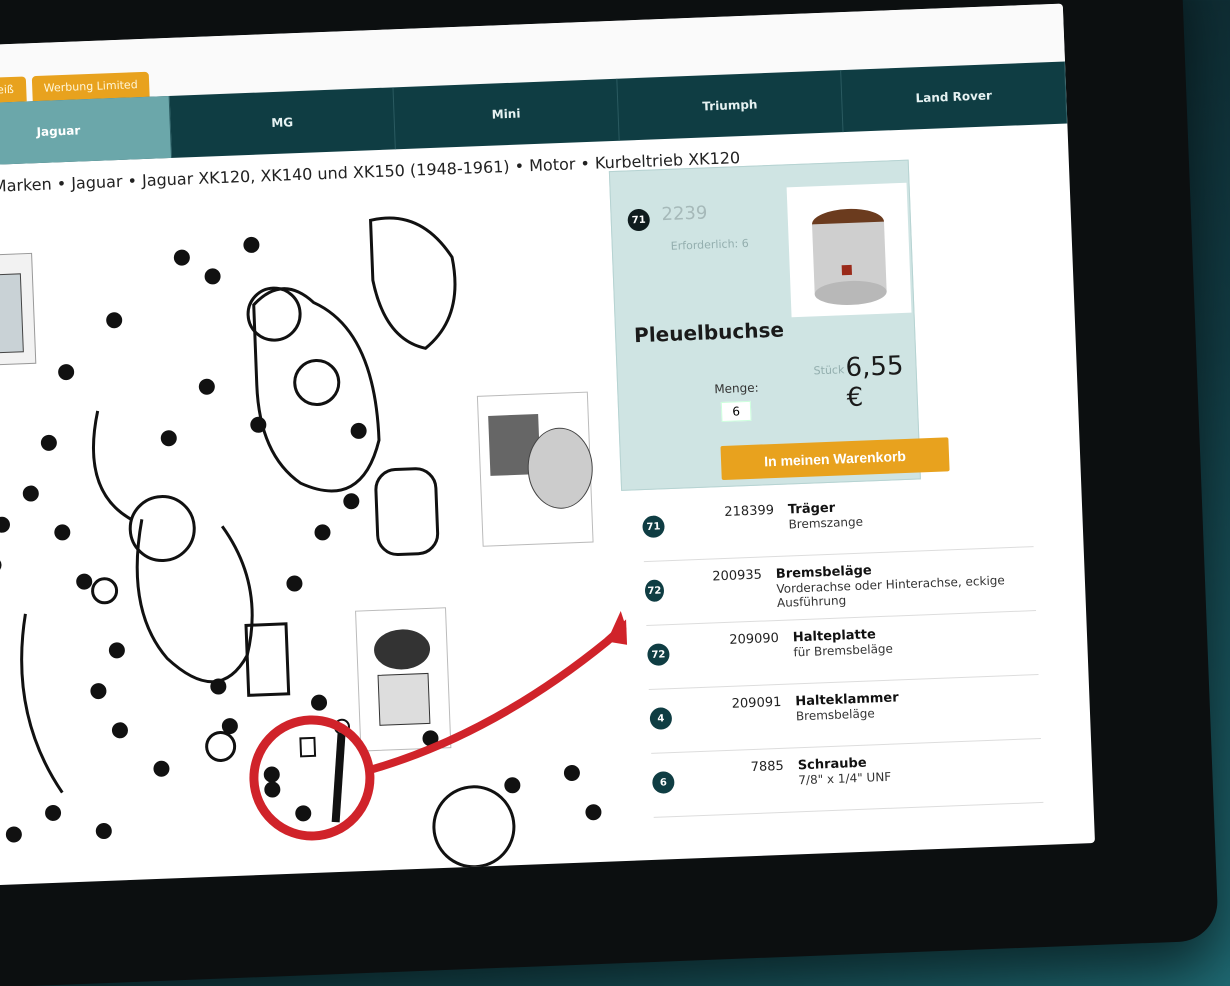 This screenshot has height=986, width=1230. What do you see at coordinates (653, 527) in the screenshot?
I see `position-badge: 71` at bounding box center [653, 527].